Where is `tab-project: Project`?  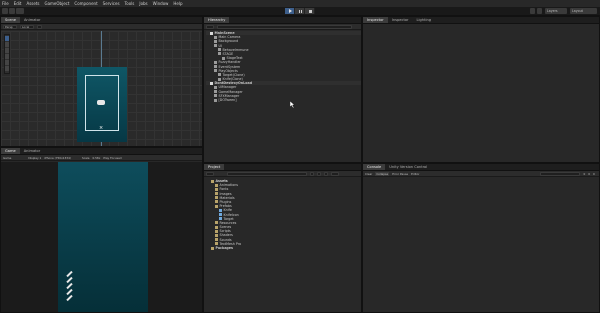
tab-project: Project is located at coordinates (214, 167).